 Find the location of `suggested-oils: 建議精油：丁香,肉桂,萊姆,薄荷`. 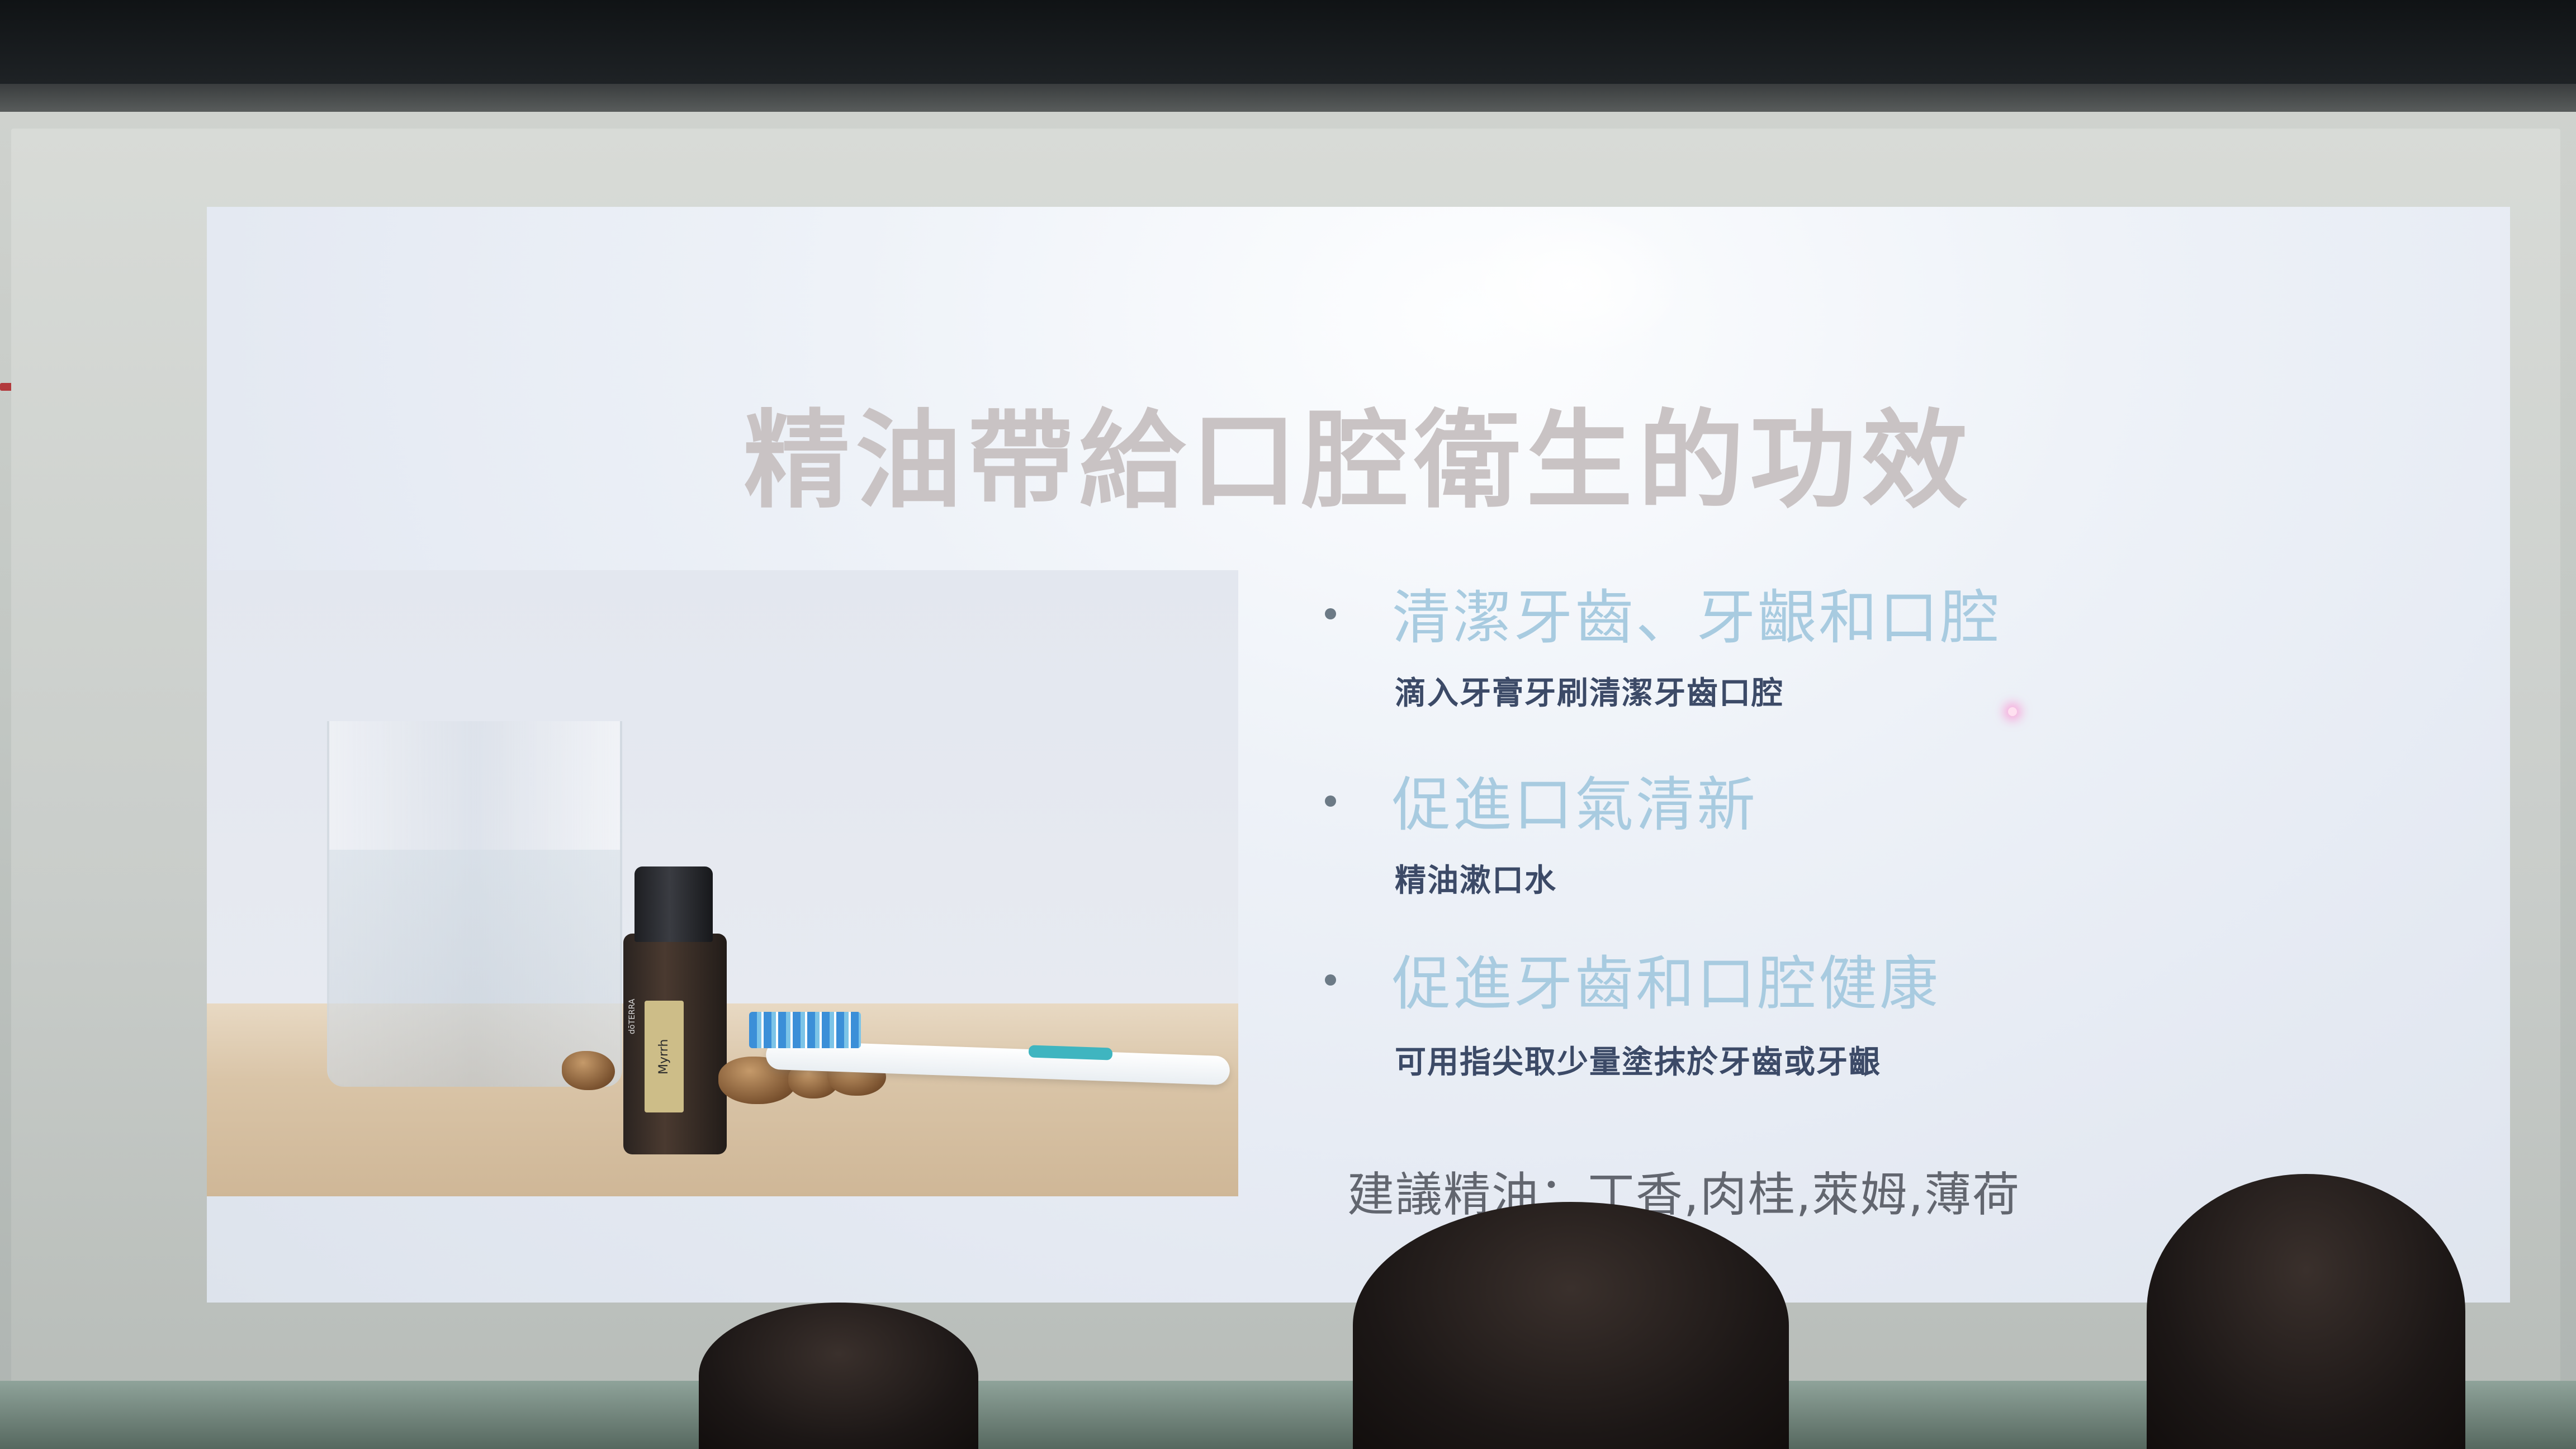

suggested-oils: 建議精油：丁香,肉桂,萊姆,薄荷 is located at coordinates (1684, 1194).